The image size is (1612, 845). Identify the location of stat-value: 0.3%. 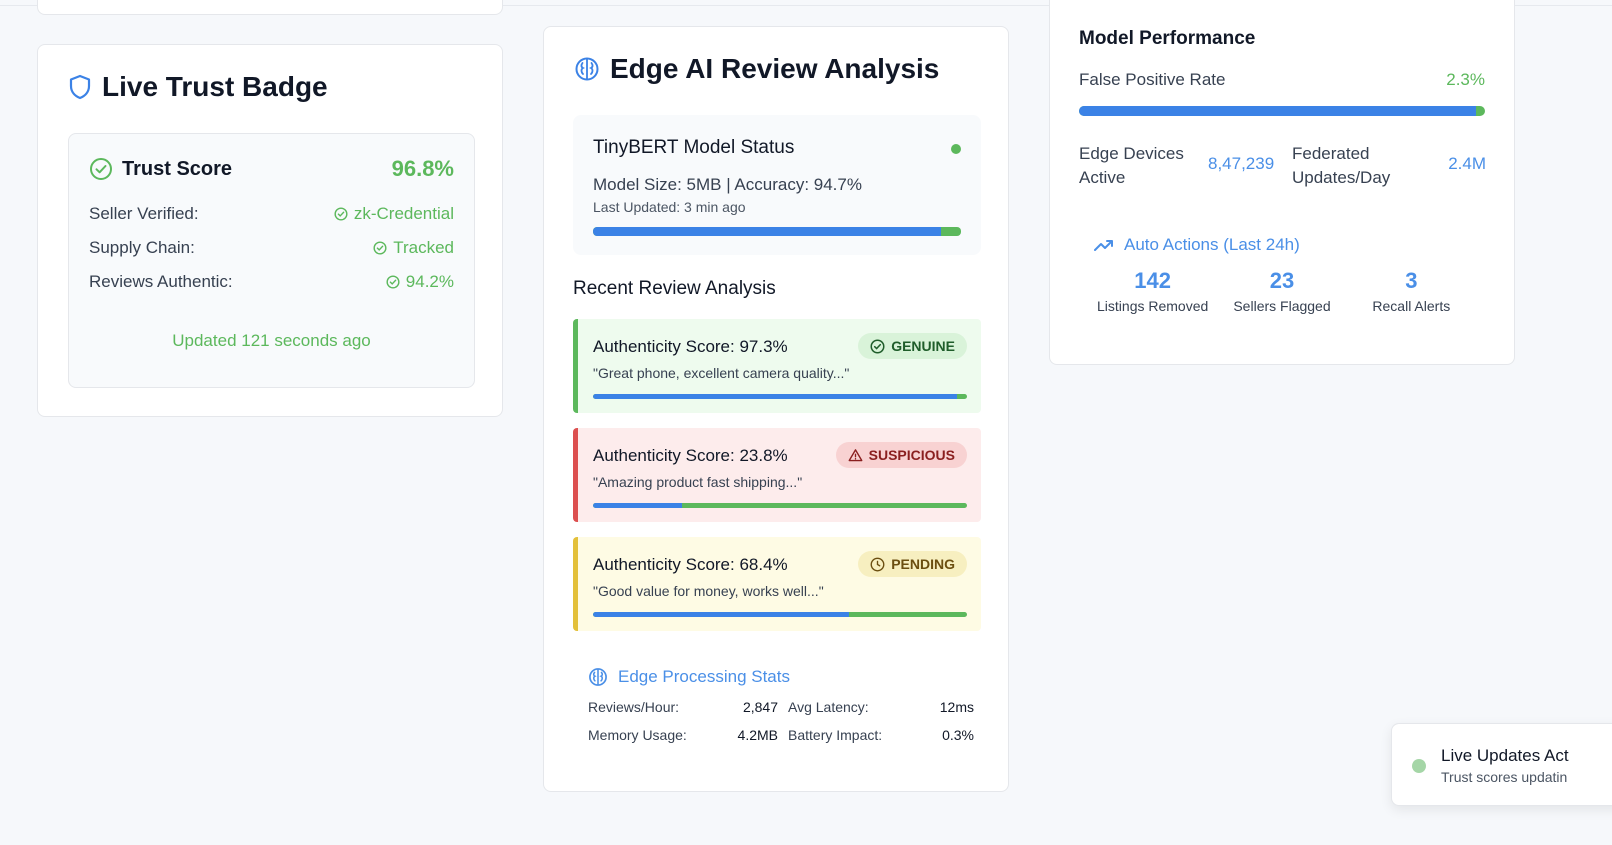
(958, 735).